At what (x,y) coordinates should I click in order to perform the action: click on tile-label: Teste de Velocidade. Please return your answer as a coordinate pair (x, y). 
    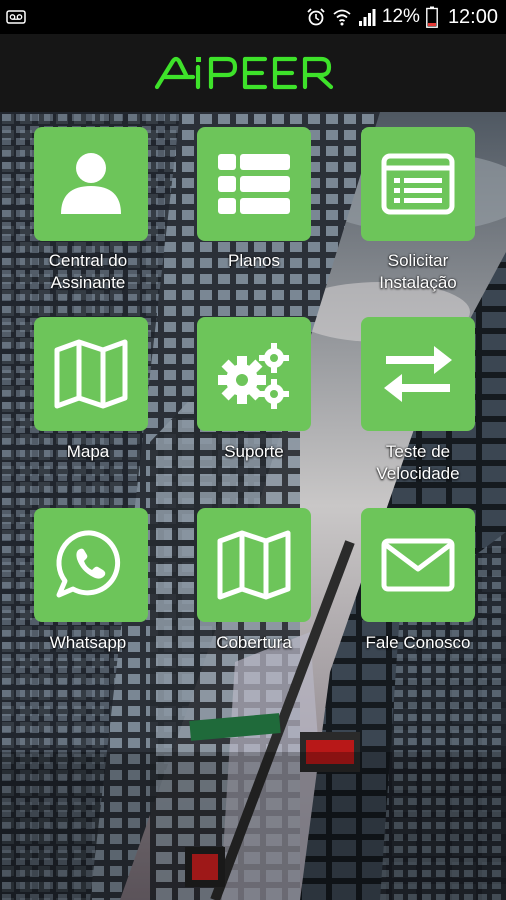
    Looking at the image, I should click on (418, 462).